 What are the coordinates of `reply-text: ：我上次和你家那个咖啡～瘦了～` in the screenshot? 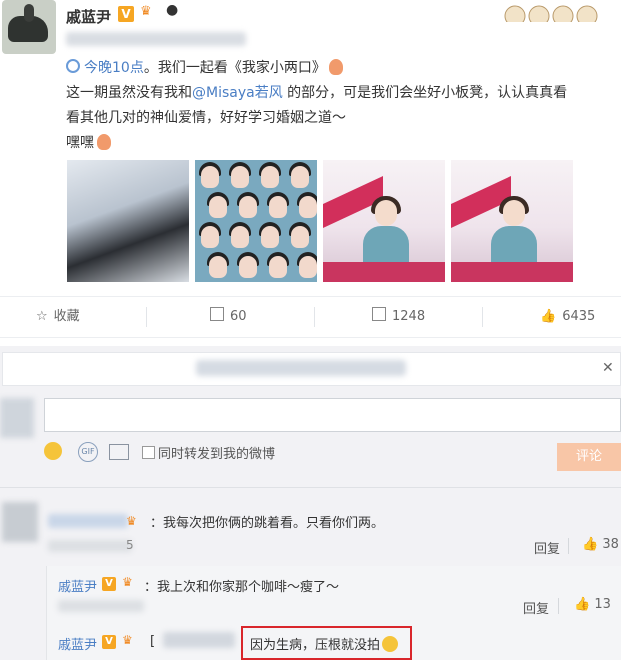 It's located at (242, 587).